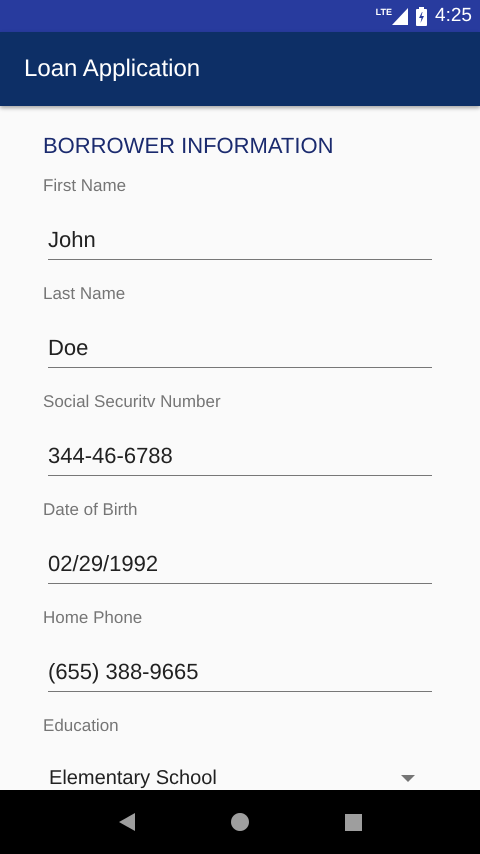 Image resolution: width=480 pixels, height=854 pixels. Describe the element at coordinates (240, 672) in the screenshot. I see `input-field: (655) 388-9665` at that location.